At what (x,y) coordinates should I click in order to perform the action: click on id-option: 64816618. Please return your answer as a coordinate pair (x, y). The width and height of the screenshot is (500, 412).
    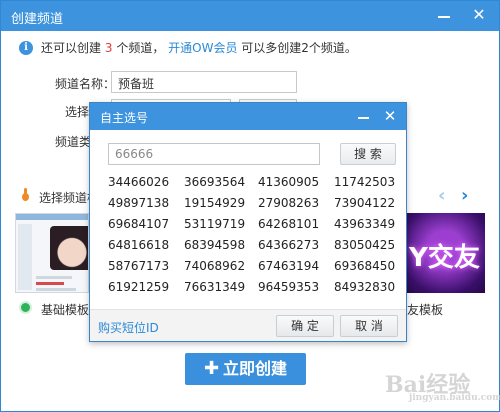
    Looking at the image, I should click on (143, 245).